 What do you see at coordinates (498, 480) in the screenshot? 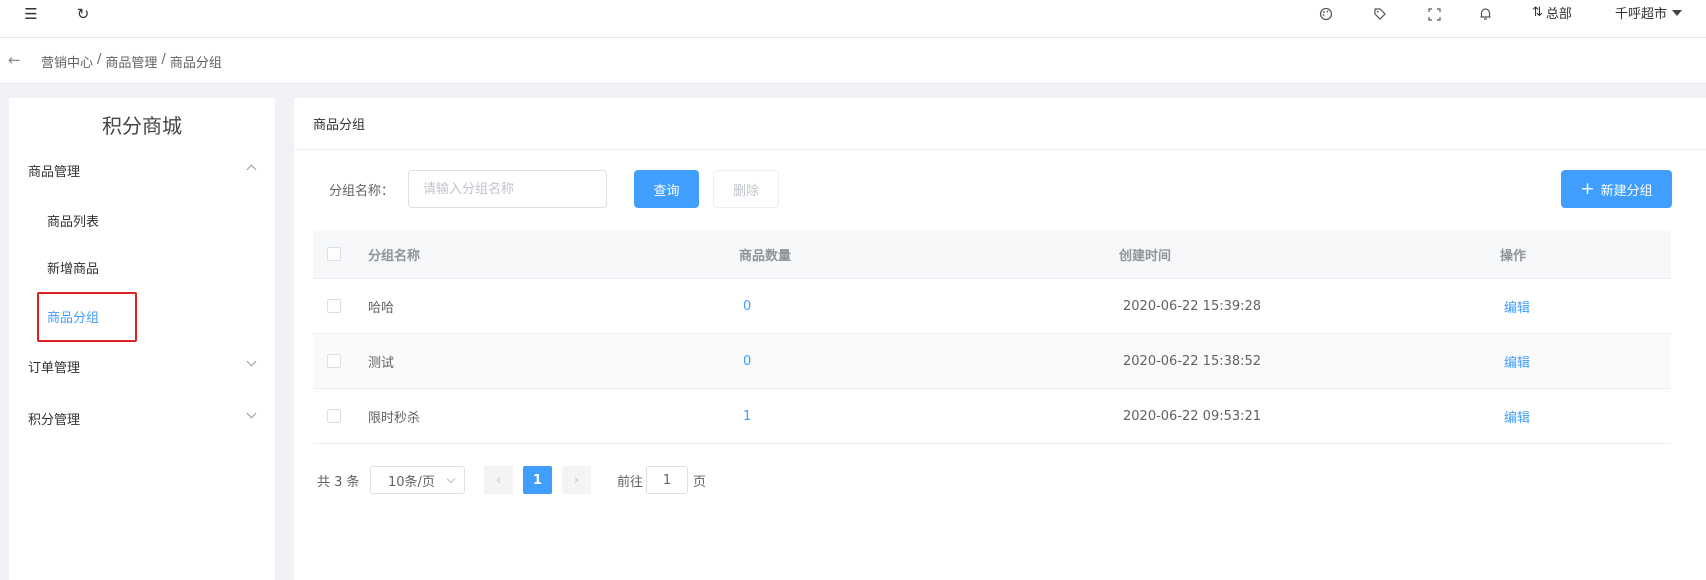
I see `prev-page-button: ‹` at bounding box center [498, 480].